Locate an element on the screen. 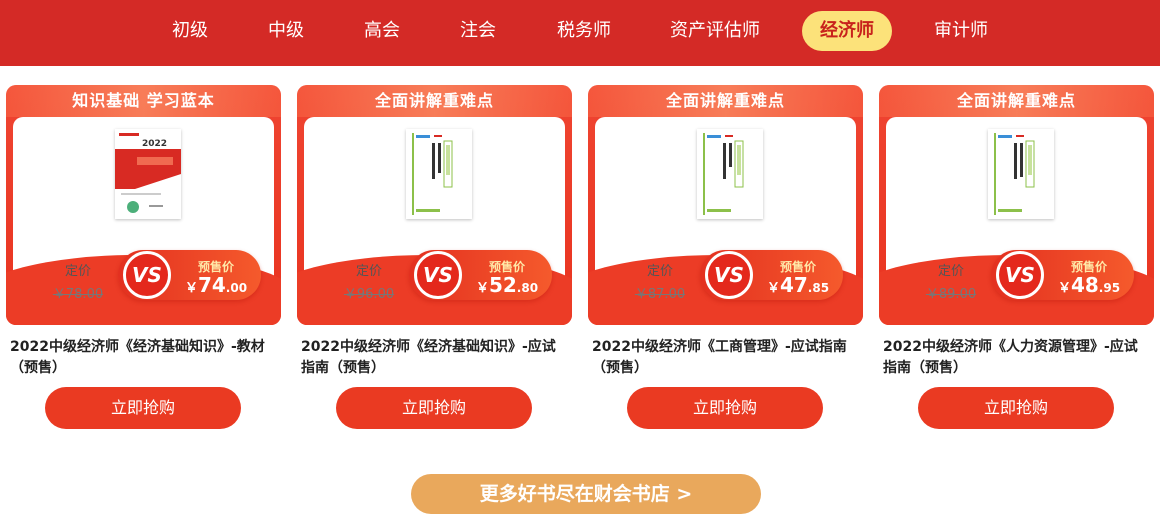 The height and width of the screenshot is (526, 1160). tab-zhongji: 中级 is located at coordinates (286, 31).